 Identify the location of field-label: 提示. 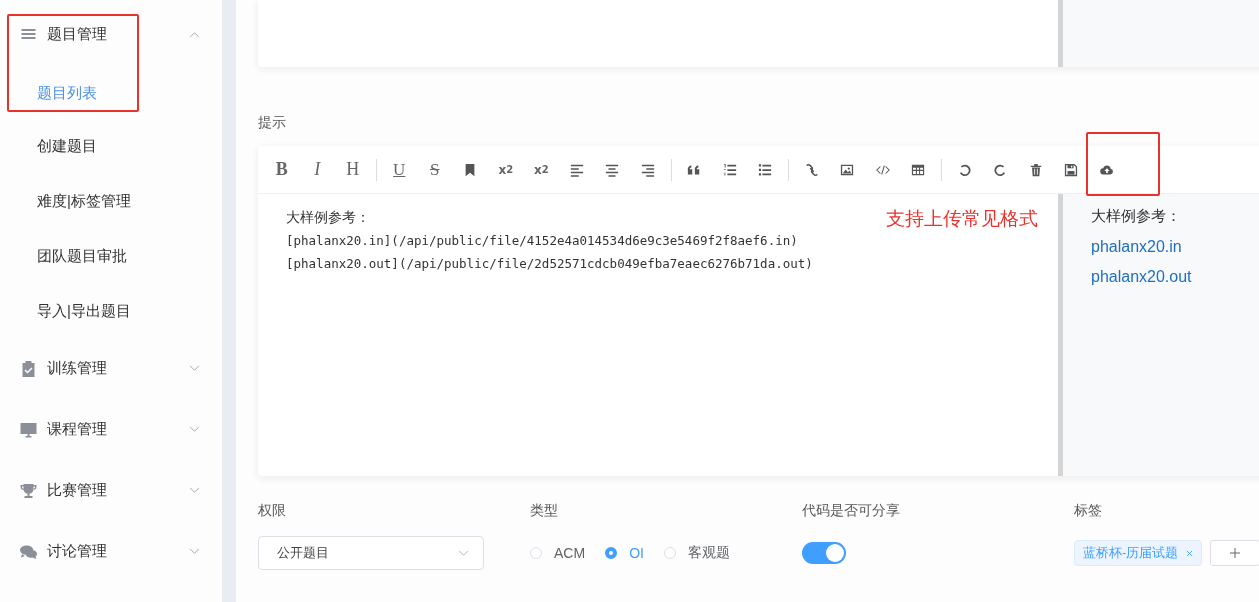
(272, 123).